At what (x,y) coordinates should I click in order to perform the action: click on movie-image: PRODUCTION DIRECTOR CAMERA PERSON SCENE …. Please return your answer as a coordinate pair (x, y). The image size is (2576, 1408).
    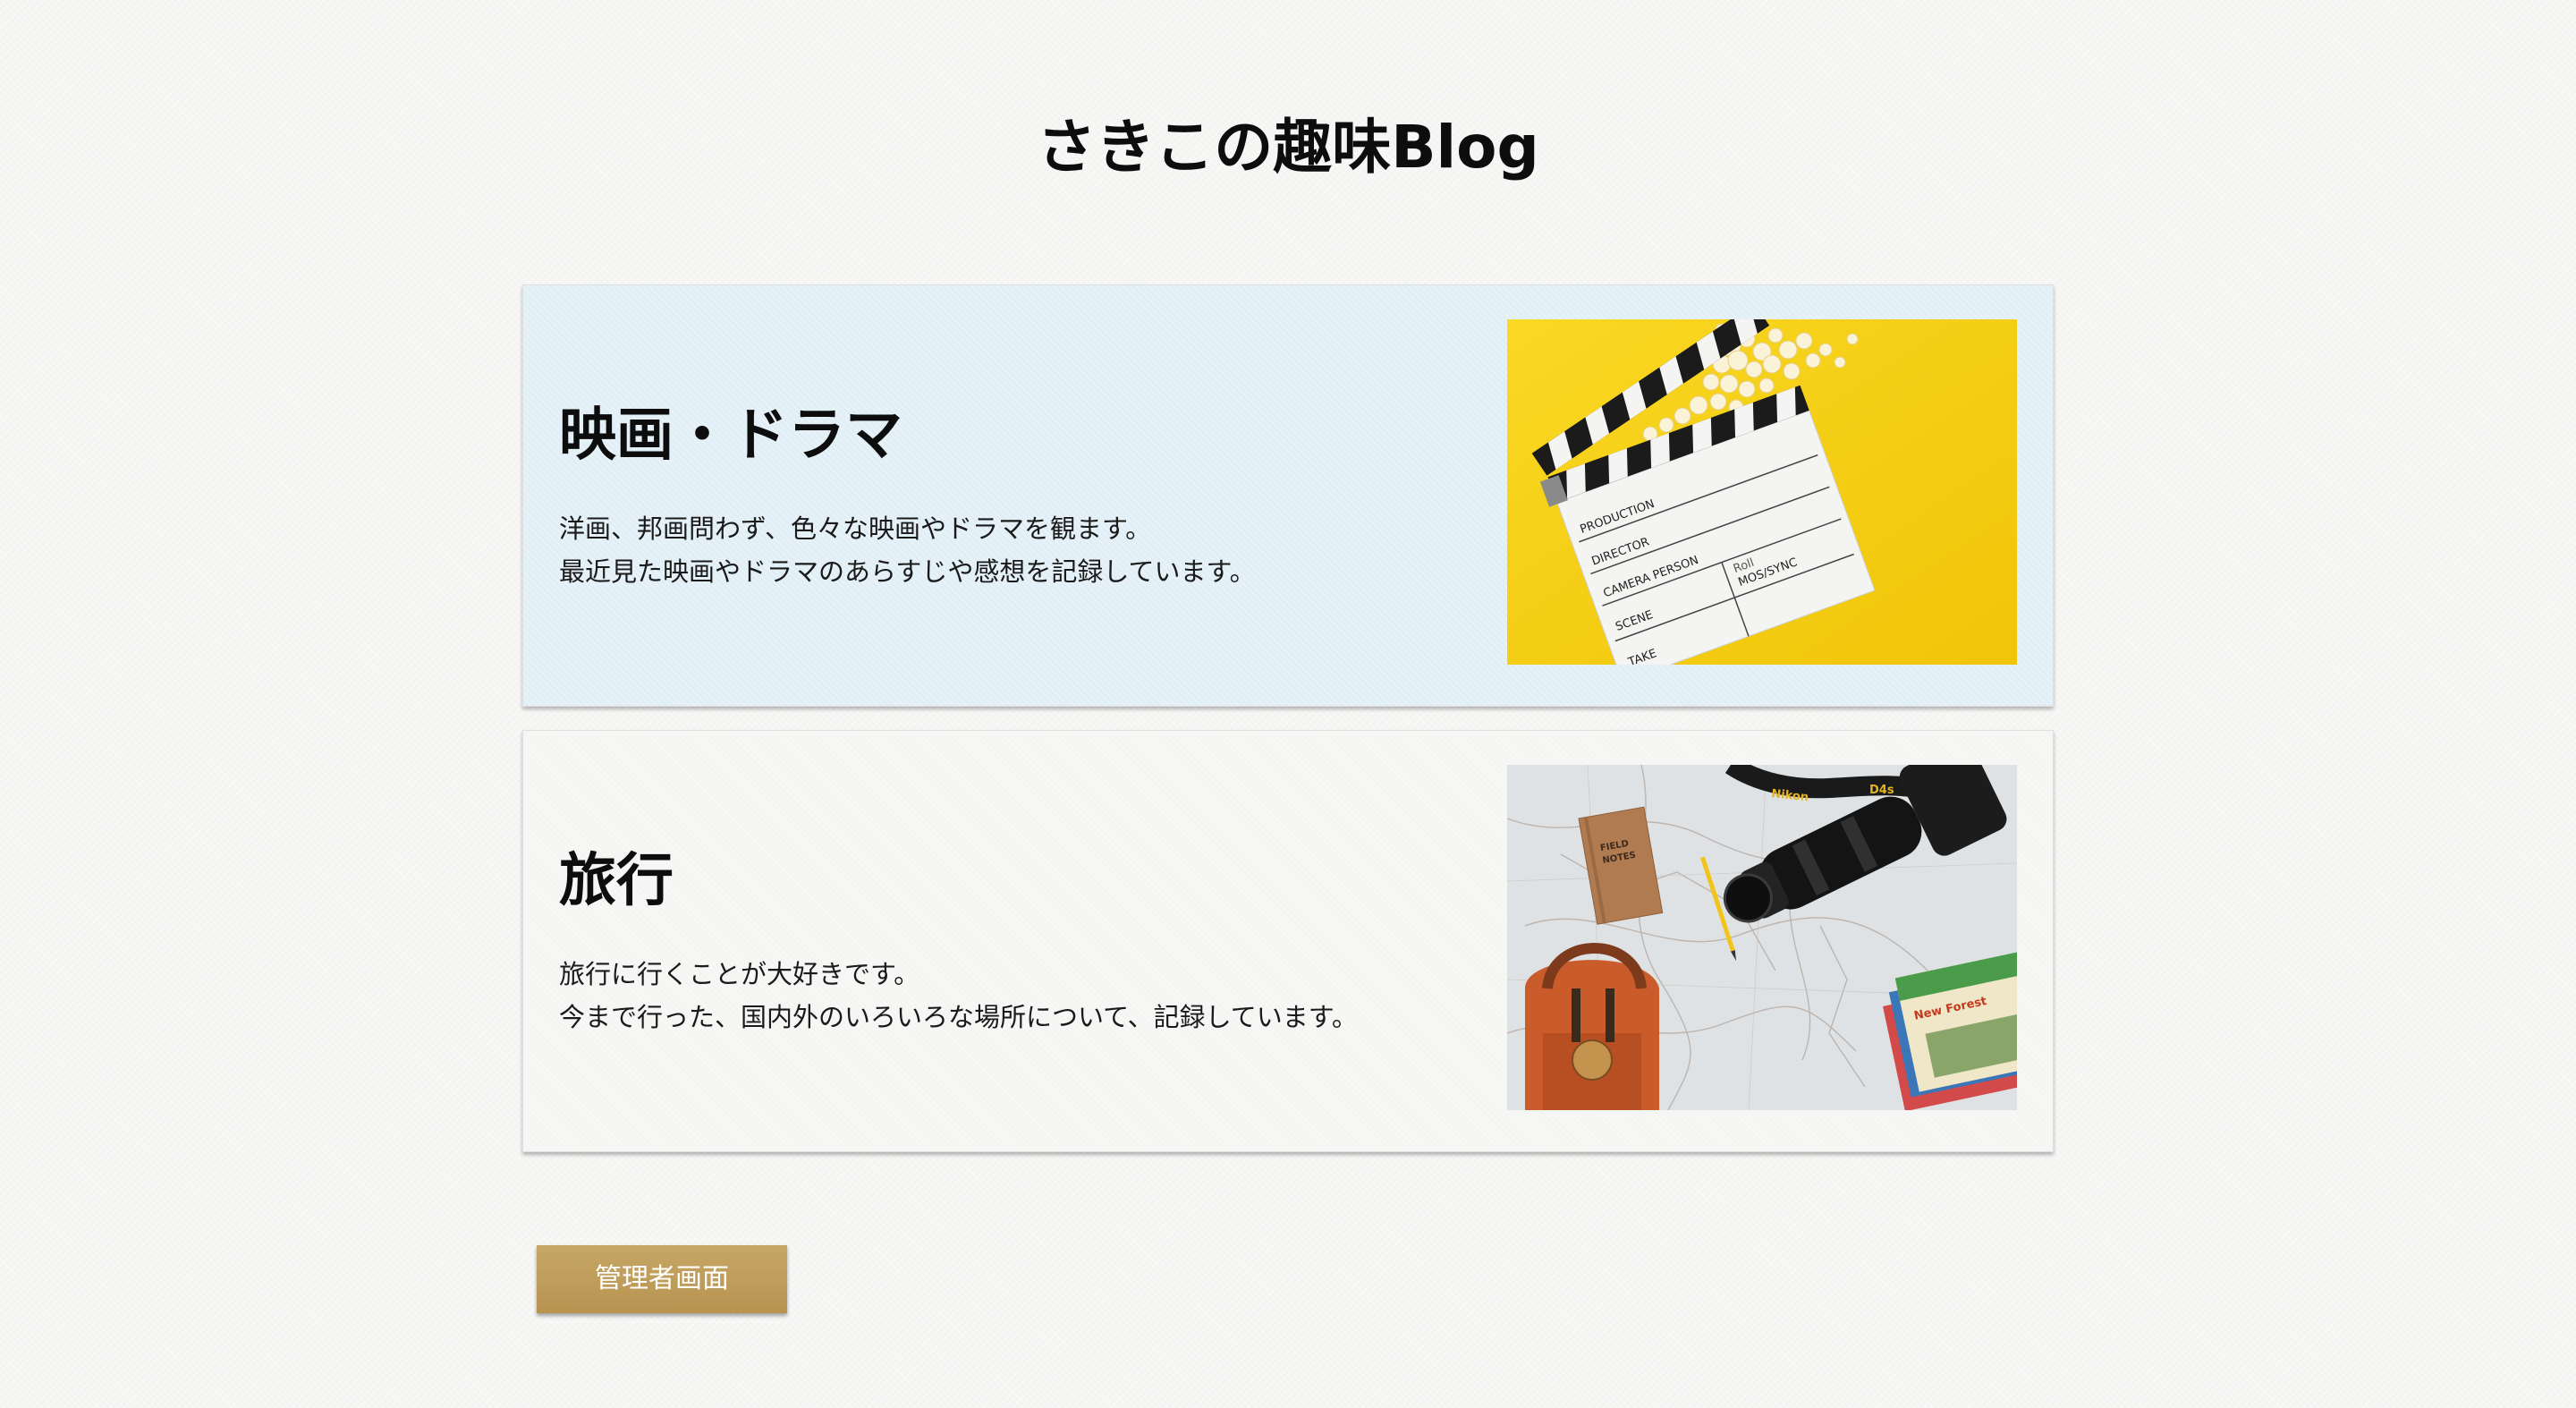
    Looking at the image, I should click on (1762, 492).